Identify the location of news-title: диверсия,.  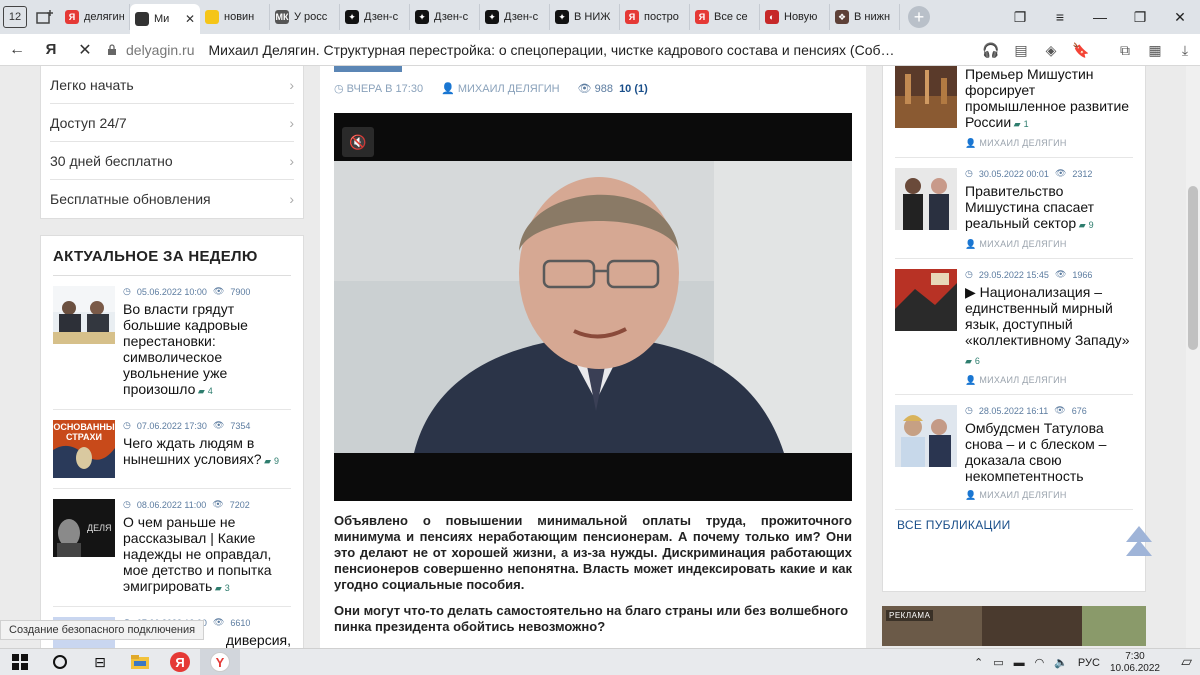
(258, 640).